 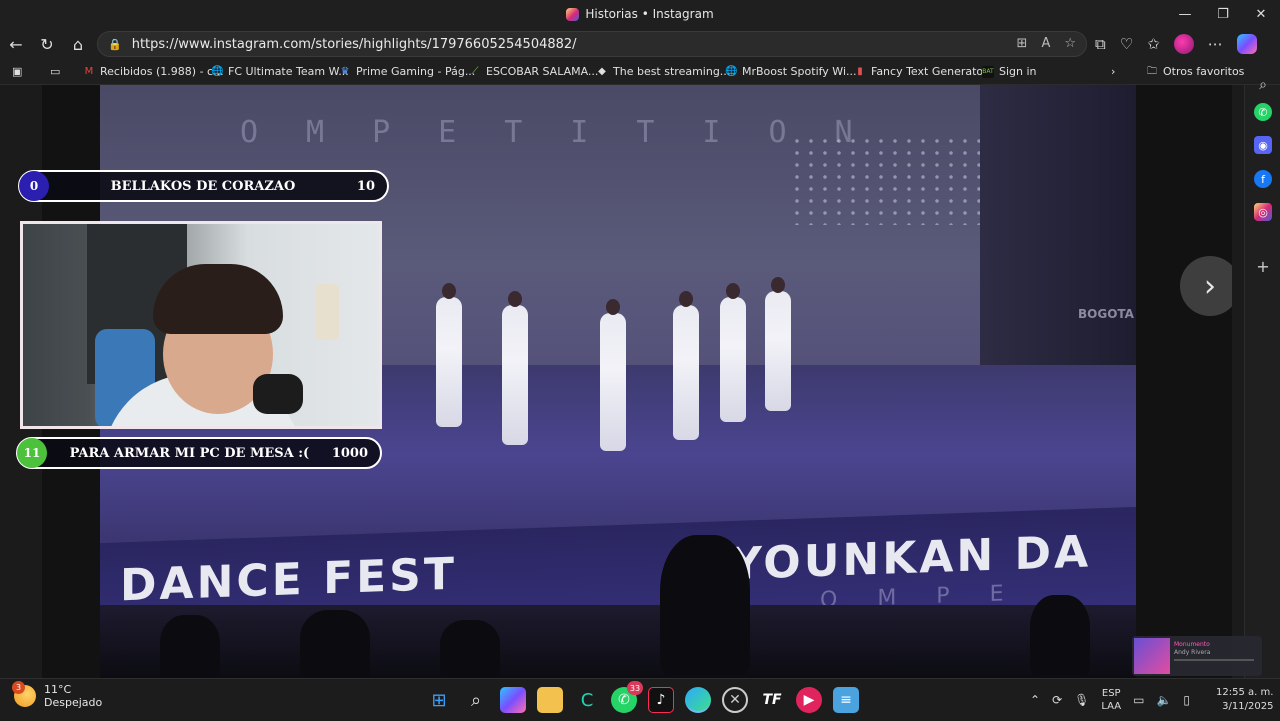 What do you see at coordinates (1223, 14) in the screenshot?
I see `restore-button: ❐` at bounding box center [1223, 14].